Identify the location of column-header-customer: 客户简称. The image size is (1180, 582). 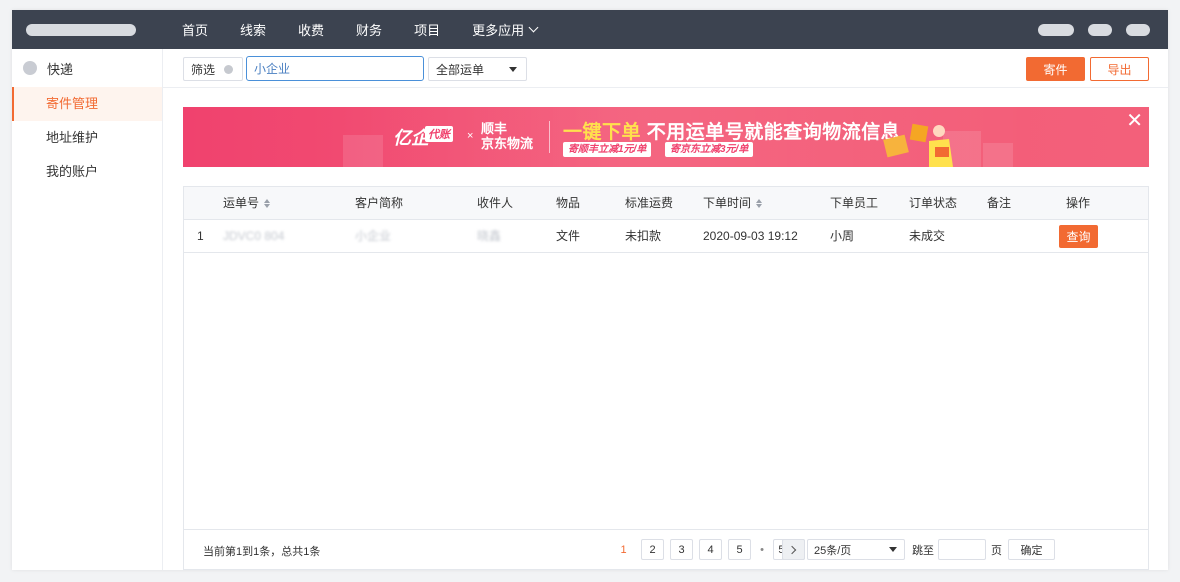
(379, 203).